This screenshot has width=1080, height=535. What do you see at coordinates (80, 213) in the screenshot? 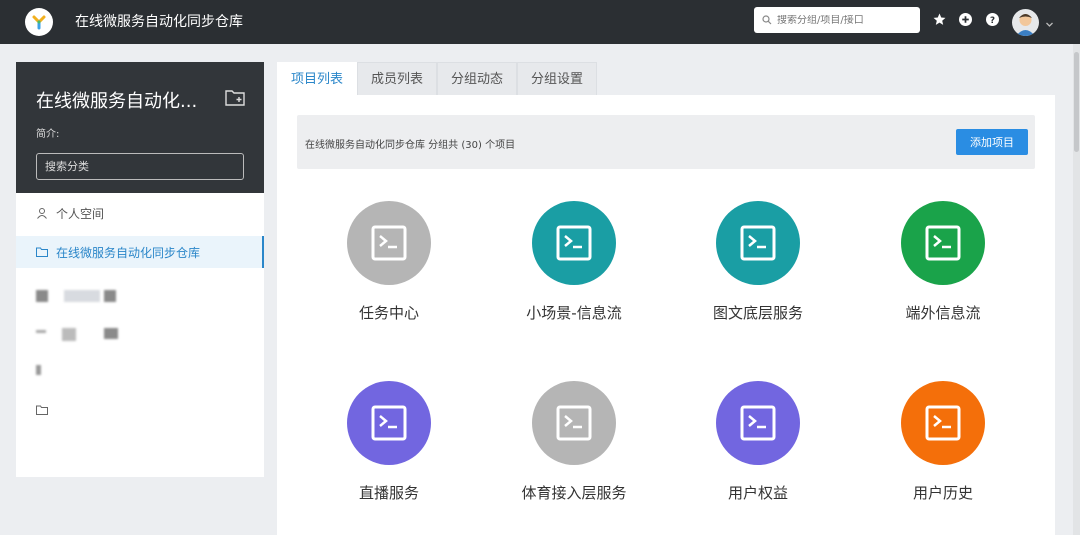
I see `sidebar-item-label: 个人空间` at bounding box center [80, 213].